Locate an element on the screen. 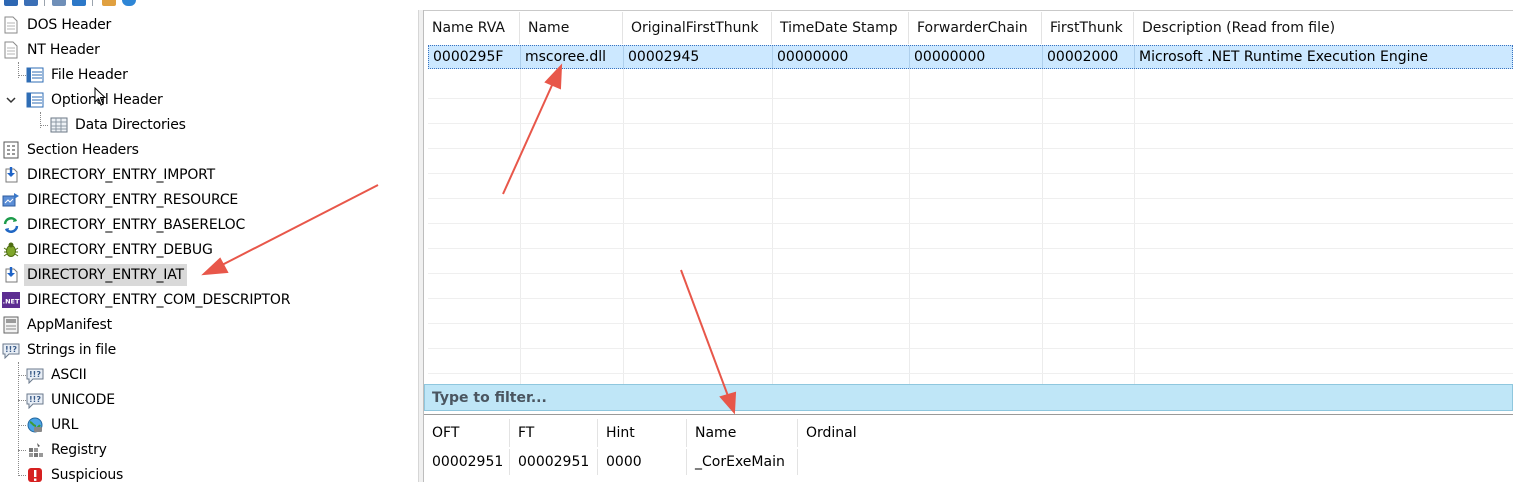  tree-item-dos-header: DOS Header is located at coordinates (58, 25).